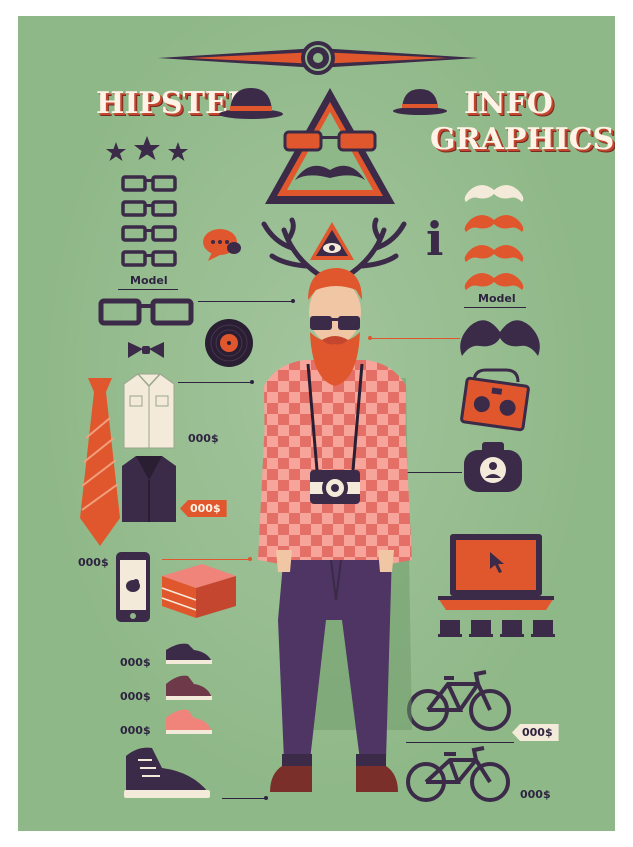  What do you see at coordinates (508, 103) in the screenshot?
I see `title-info: INFO` at bounding box center [508, 103].